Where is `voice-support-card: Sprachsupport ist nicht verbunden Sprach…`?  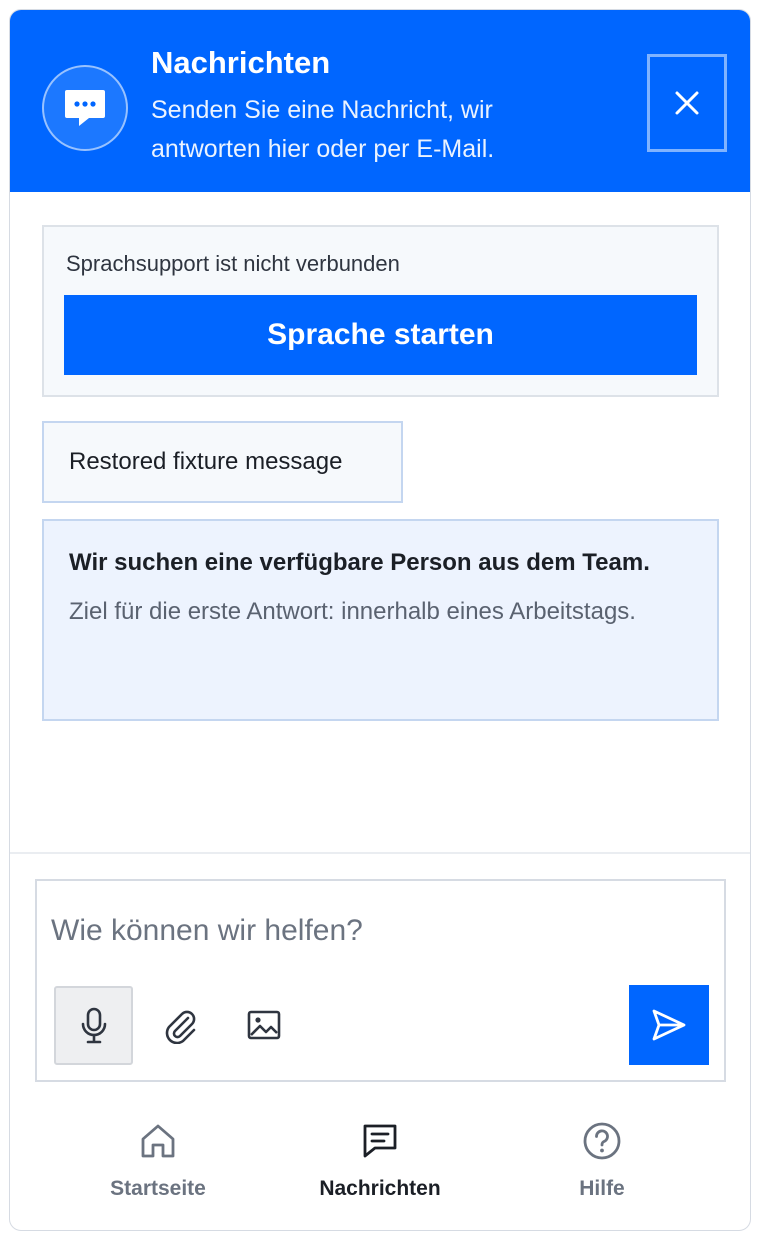 voice-support-card: Sprachsupport ist nicht verbunden Sprach… is located at coordinates (380, 311).